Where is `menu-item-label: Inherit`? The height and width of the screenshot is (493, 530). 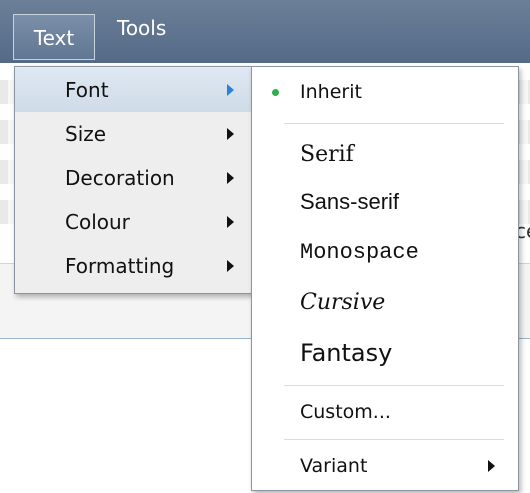 menu-item-label: Inherit is located at coordinates (331, 92).